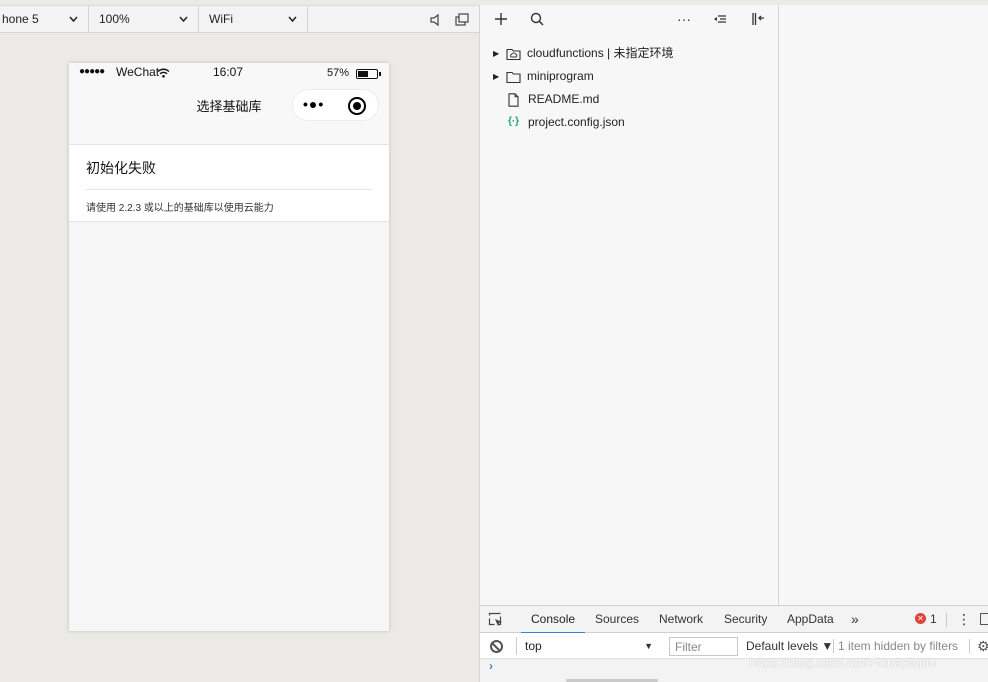 This screenshot has width=988, height=682. What do you see at coordinates (564, 99) in the screenshot?
I see `tree-item-label: README.md` at bounding box center [564, 99].